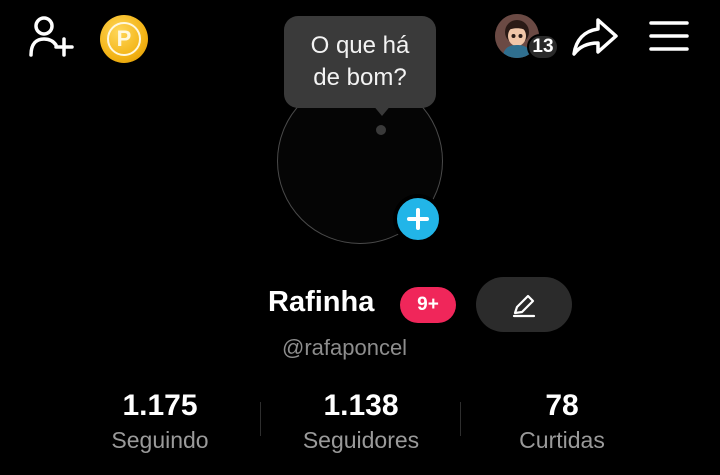  I want to click on coin-icon: P, so click(124, 39).